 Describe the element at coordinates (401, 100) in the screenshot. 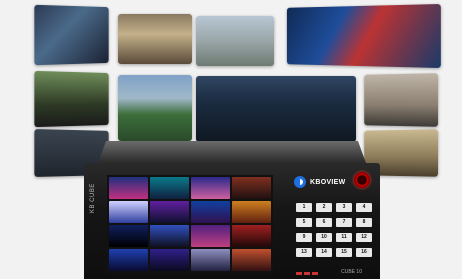

I see `wall-tile-audience` at that location.